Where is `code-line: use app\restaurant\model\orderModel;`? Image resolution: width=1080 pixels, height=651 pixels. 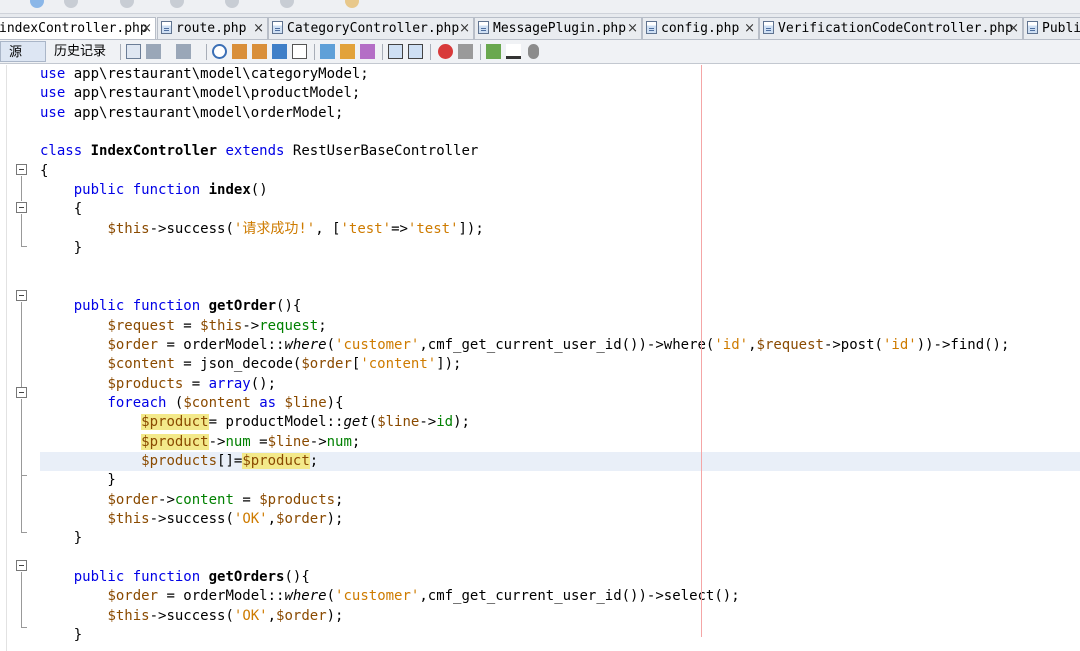 code-line: use app\restaurant\model\orderModel; is located at coordinates (560, 113).